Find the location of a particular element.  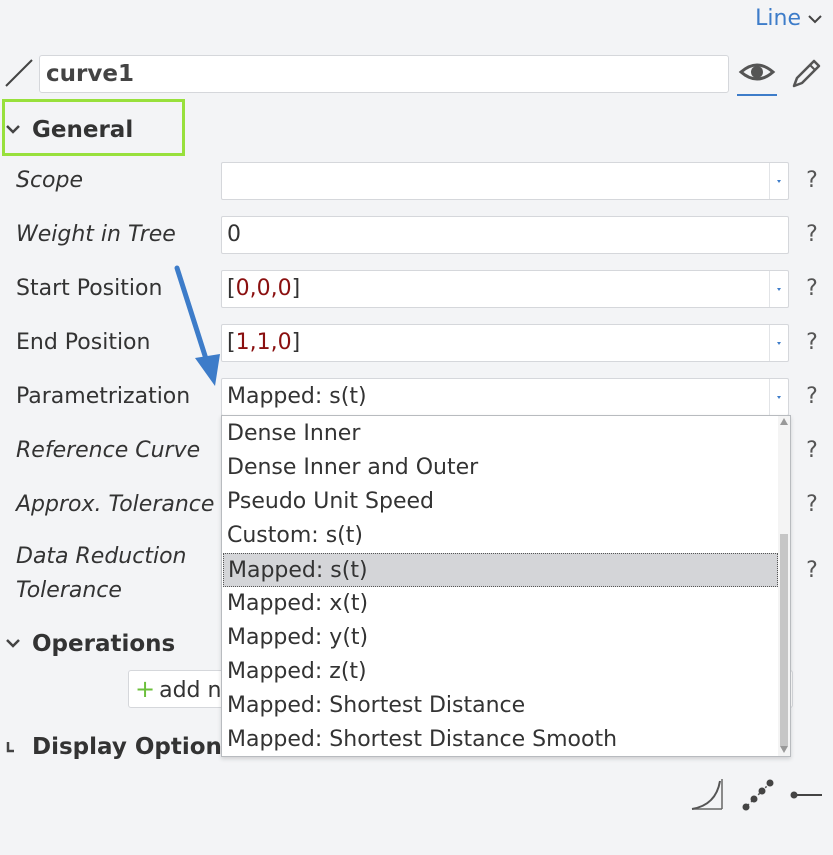

plus-icon: + is located at coordinates (145, 689).